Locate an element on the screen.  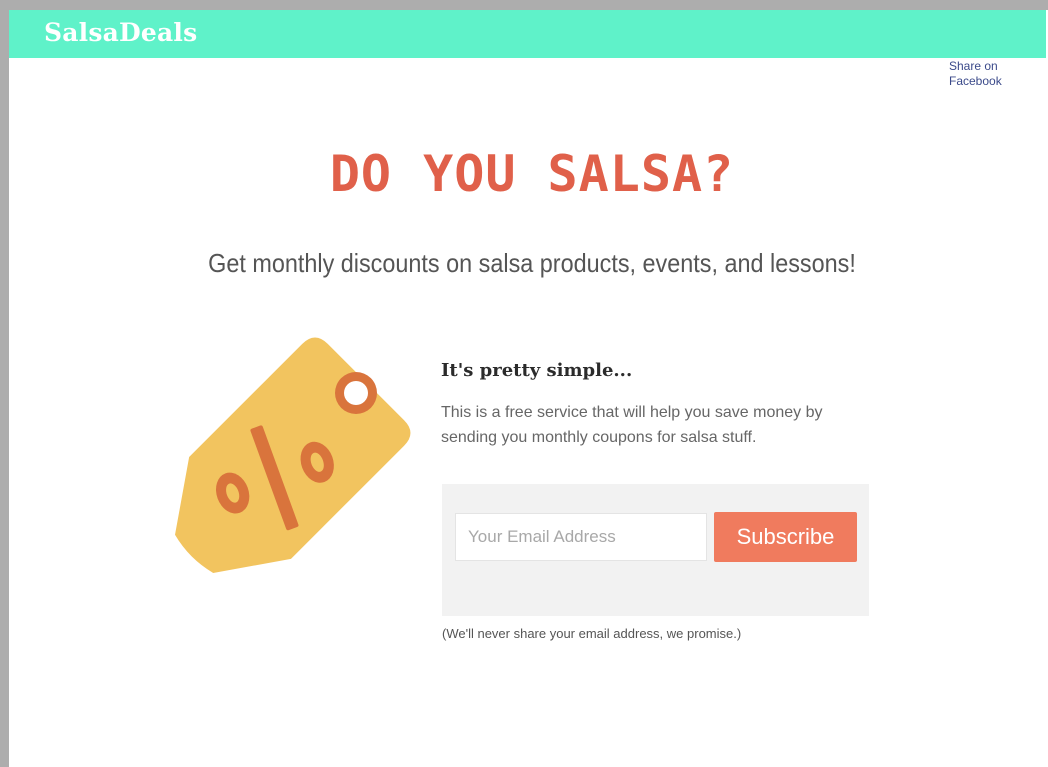
window-border-left is located at coordinates (4, 383).